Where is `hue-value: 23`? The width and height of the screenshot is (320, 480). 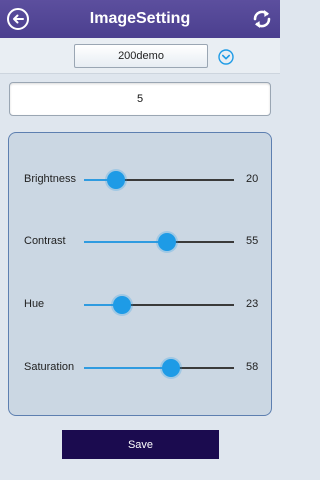 hue-value: 23 is located at coordinates (252, 304).